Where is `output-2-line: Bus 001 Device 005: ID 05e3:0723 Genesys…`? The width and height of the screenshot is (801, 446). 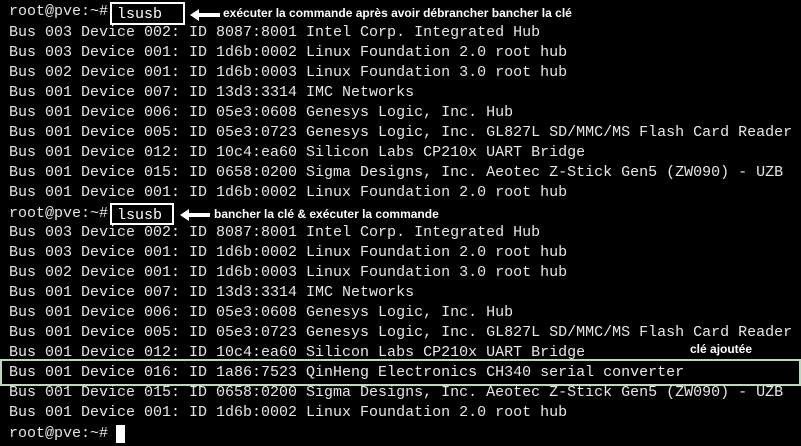
output-2-line: Bus 001 Device 005: ID 05e3:0723 Genesys… is located at coordinates (401, 332).